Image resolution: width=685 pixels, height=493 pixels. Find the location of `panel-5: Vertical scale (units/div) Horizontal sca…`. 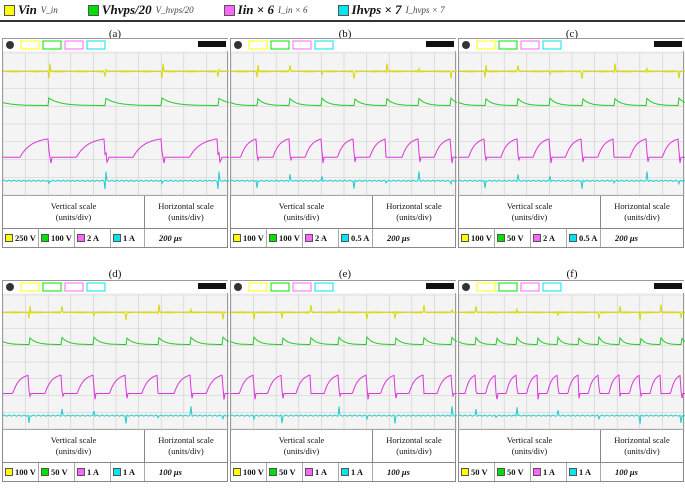

panel-5: Vertical scale (units/div) Horizontal sca… is located at coordinates (571, 381).